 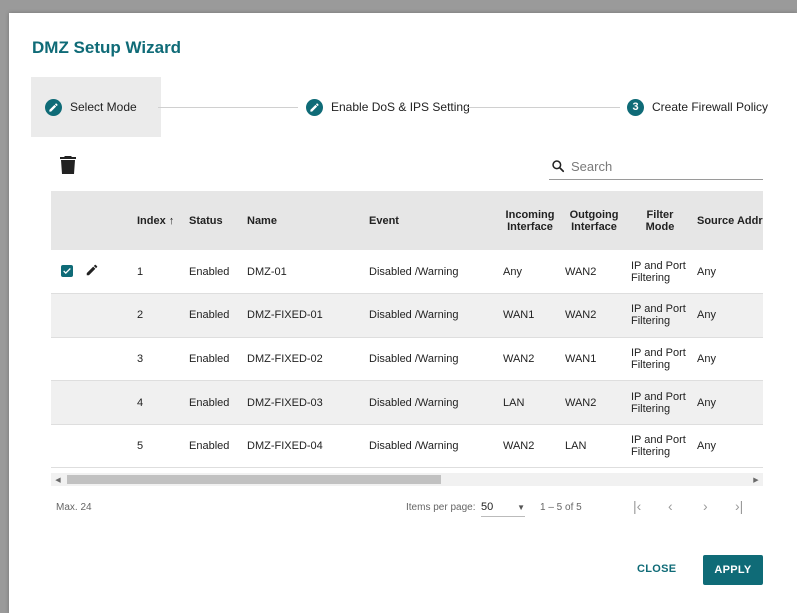 What do you see at coordinates (103, 107) in the screenshot?
I see `step-label: Select Mode` at bounding box center [103, 107].